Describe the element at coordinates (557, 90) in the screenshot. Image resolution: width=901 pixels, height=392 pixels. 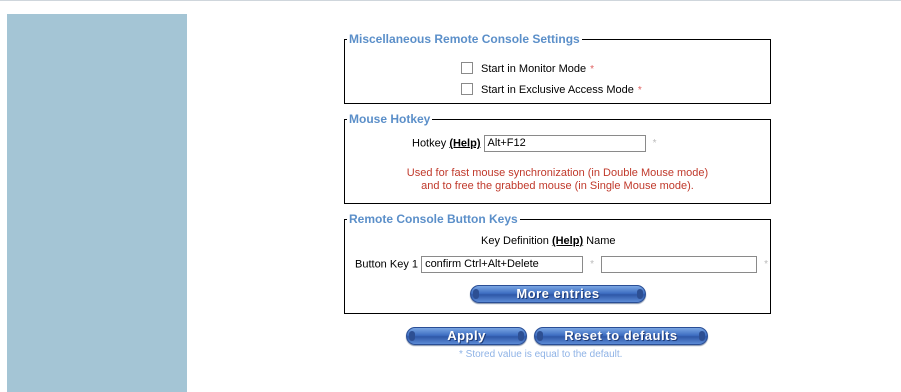
I see `exclusive-access-label: Start in Exclusive Access Mode` at that location.